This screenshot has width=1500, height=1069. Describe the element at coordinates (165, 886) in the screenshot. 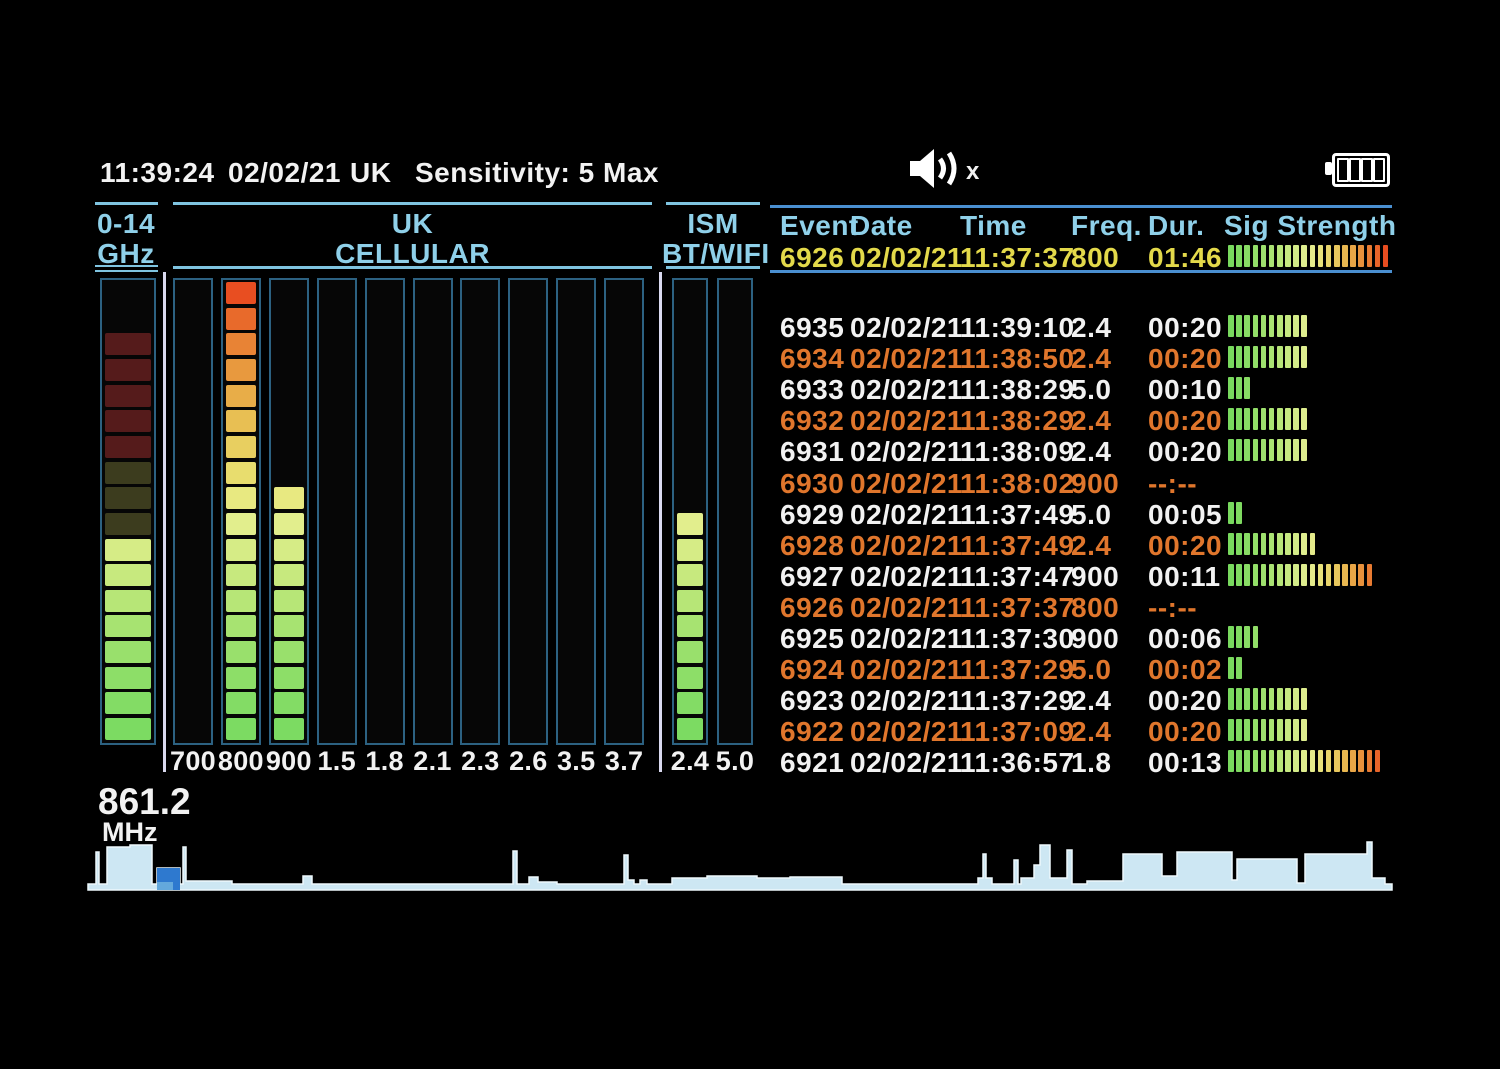

I see `spectrum-cursor-light` at that location.